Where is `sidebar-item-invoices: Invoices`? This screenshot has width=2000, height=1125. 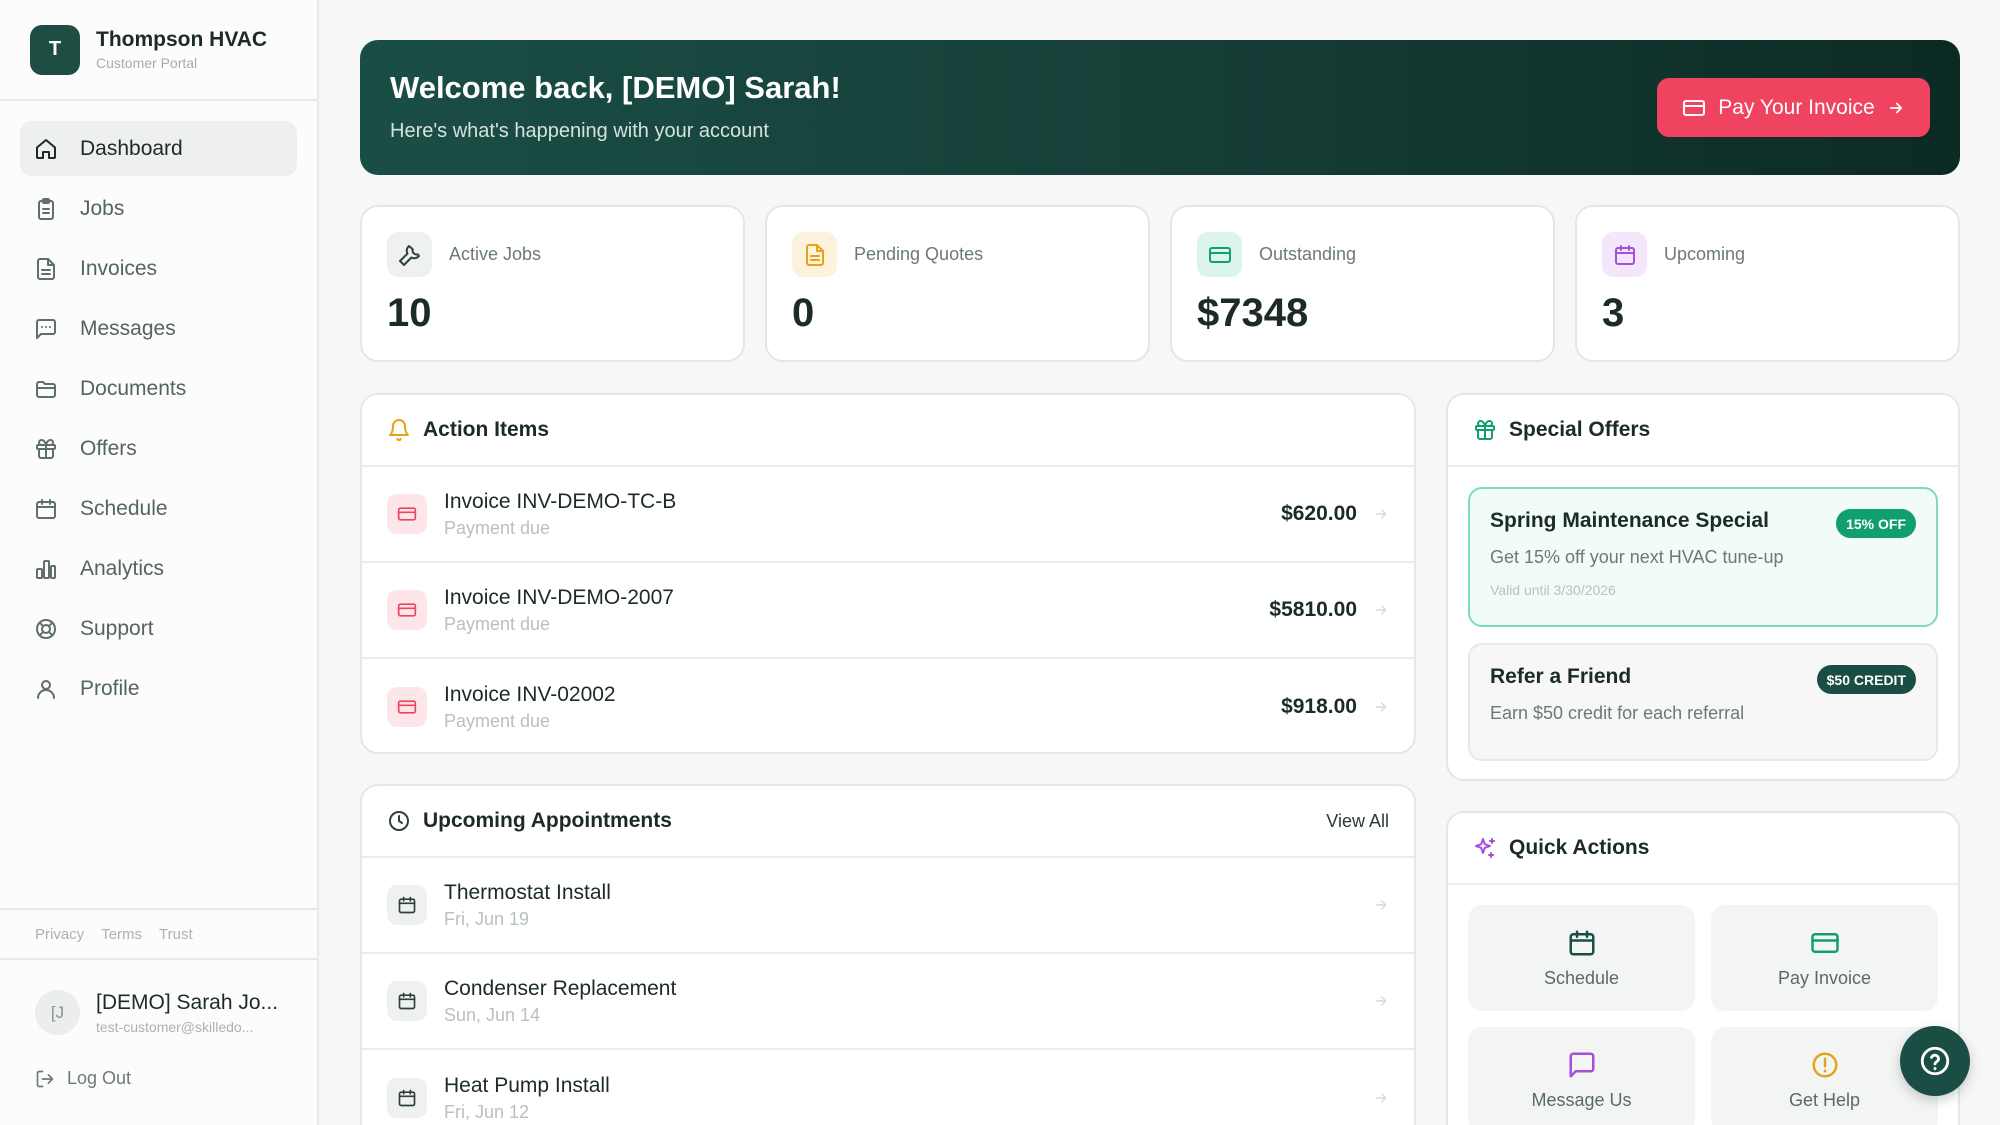
sidebar-item-invoices: Invoices is located at coordinates (158, 268).